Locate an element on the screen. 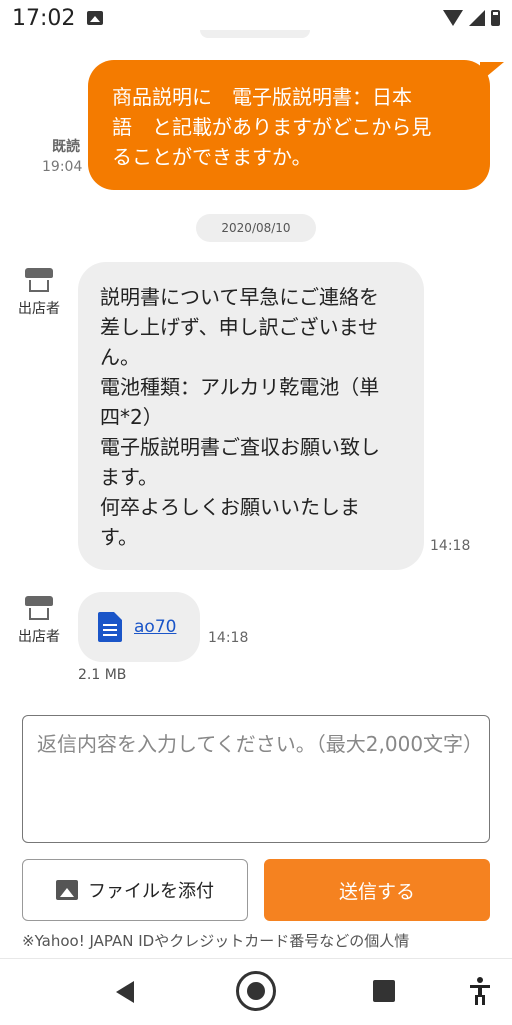 This screenshot has width=512, height=1025. attachment-bubble: ao70 is located at coordinates (139, 627).